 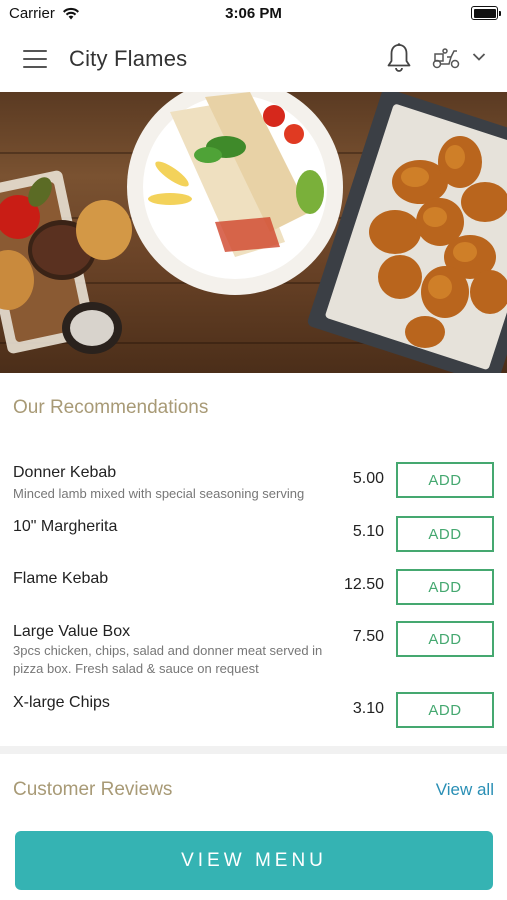 I want to click on list-item: 10" Margherita 5.10 ADD, so click(x=253, y=535).